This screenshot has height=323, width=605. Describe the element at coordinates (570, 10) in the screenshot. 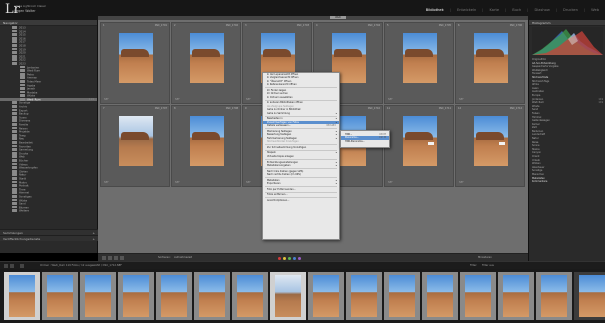

I see `module-drucken: Drucken` at that location.